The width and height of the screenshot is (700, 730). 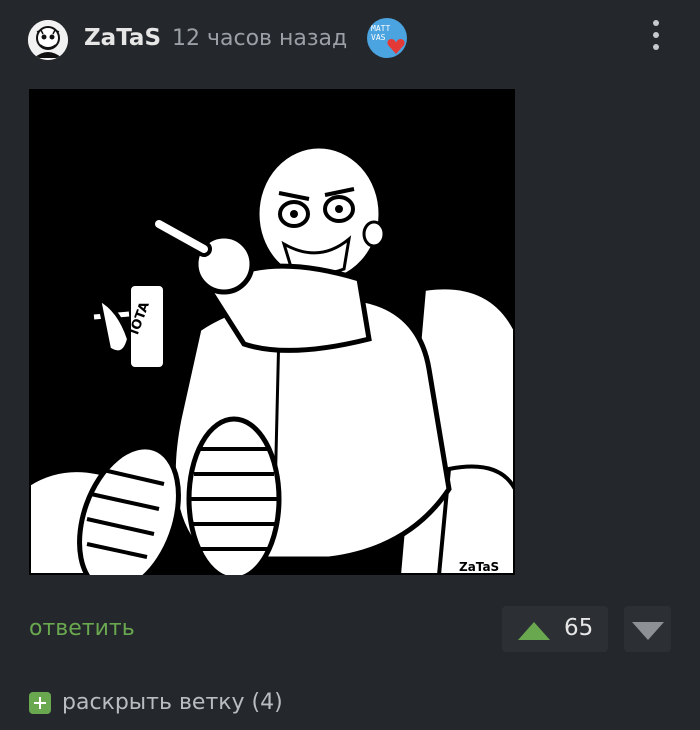 I want to click on downvote-icon, so click(x=648, y=631).